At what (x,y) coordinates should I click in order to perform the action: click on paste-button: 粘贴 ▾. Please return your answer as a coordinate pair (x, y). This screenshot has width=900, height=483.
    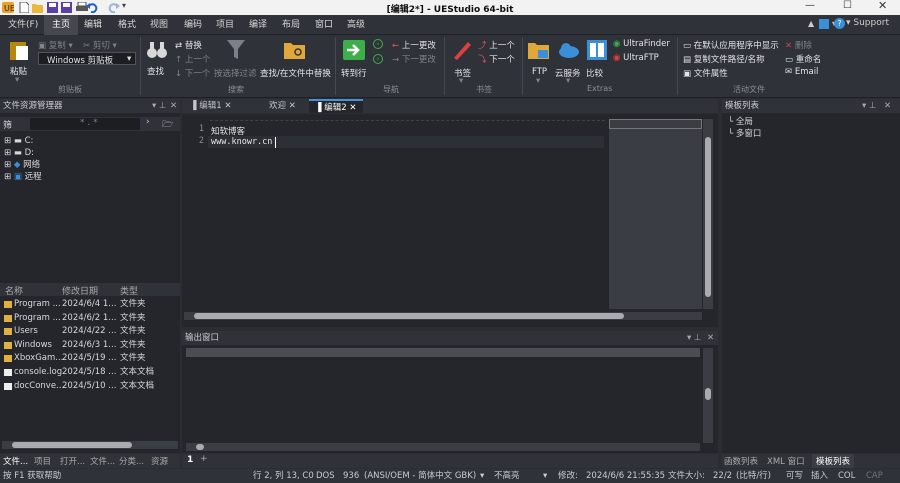
    Looking at the image, I should click on (19, 61).